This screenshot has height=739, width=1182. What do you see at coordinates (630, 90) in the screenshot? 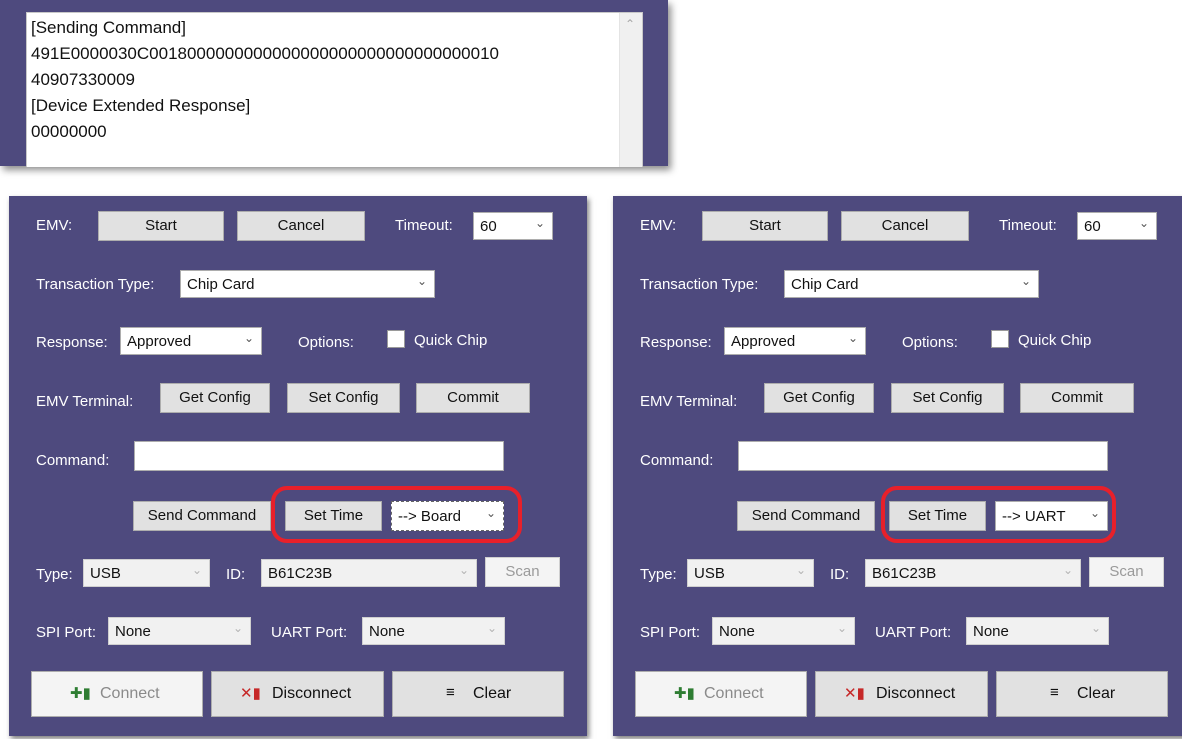
I see `log-scrollbar: ⌃` at bounding box center [630, 90].